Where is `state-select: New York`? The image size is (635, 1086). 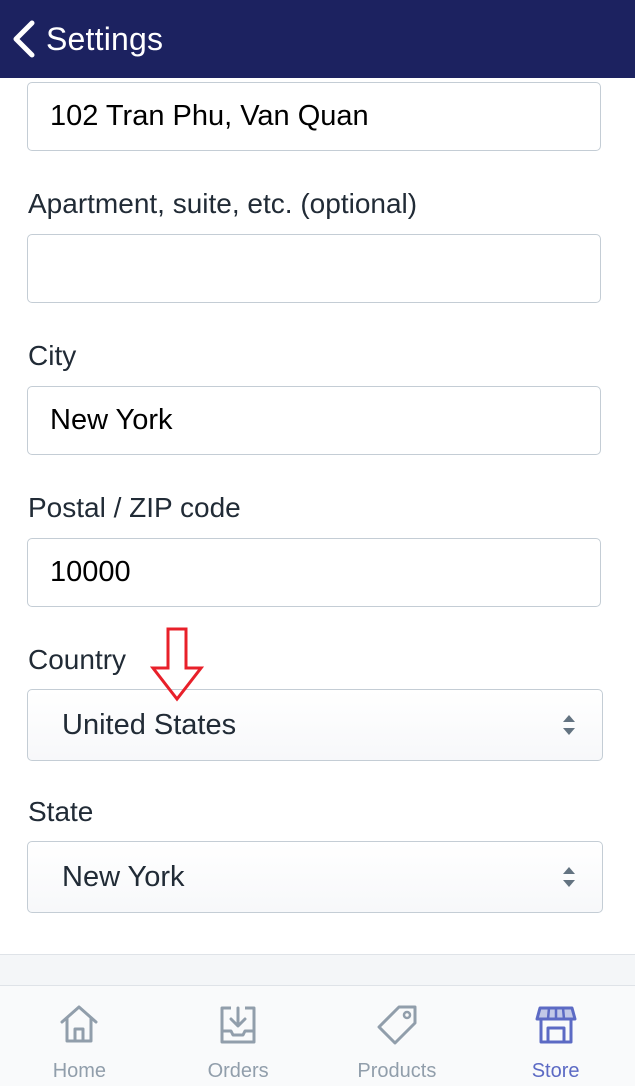 state-select: New York is located at coordinates (315, 877).